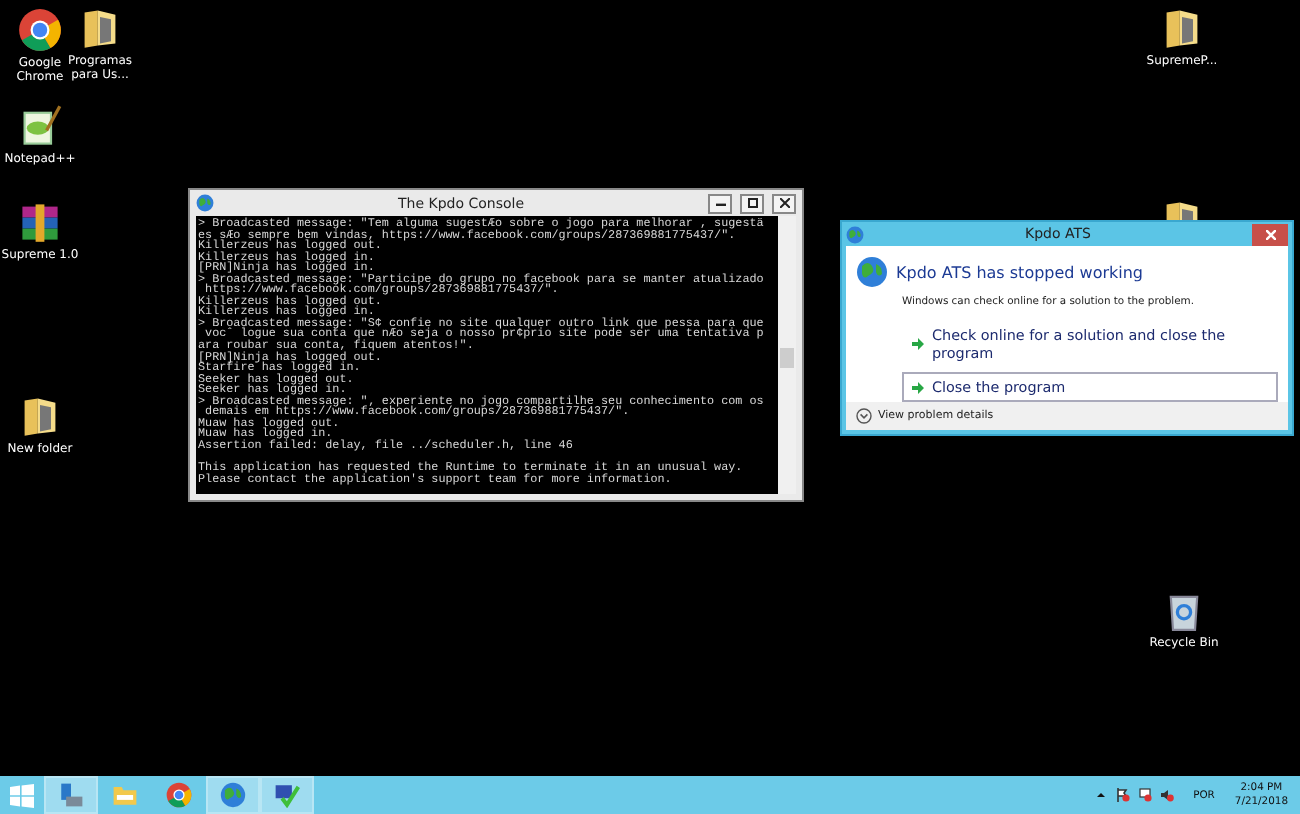 The width and height of the screenshot is (1300, 814). What do you see at coordinates (1020, 272) in the screenshot?
I see `dialog-heading: Kpdo ATS has stopped working` at bounding box center [1020, 272].